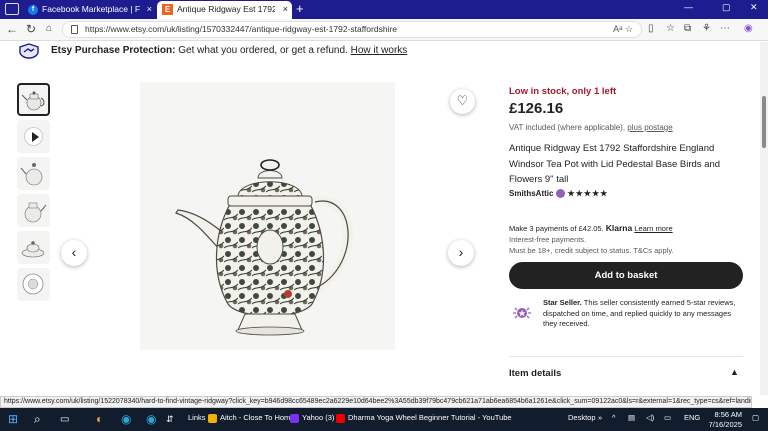 The image size is (768, 431). What do you see at coordinates (600, 417) in the screenshot?
I see `expand-tray-icon: »` at bounding box center [600, 417].